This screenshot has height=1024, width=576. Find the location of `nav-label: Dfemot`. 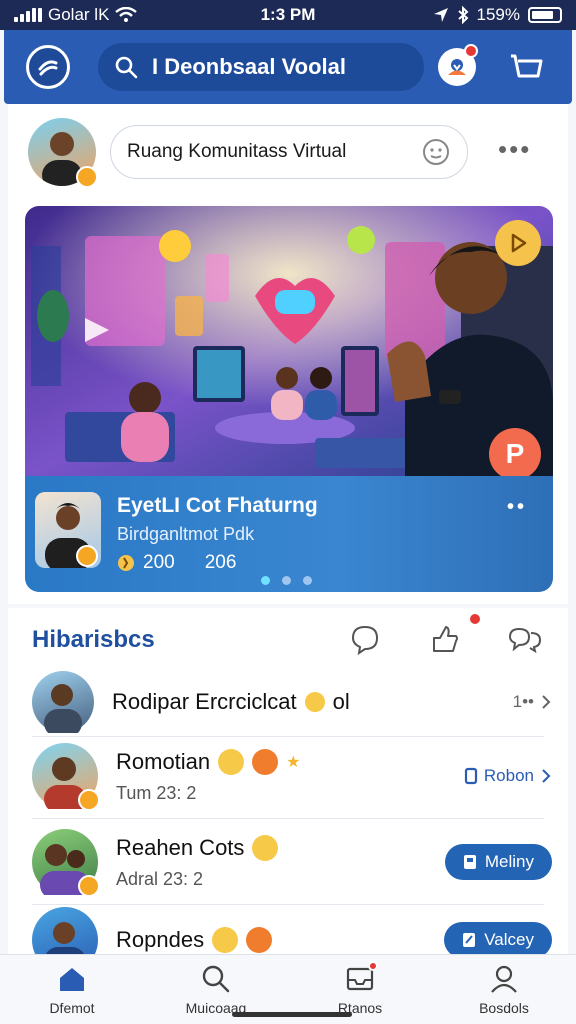

nav-label: Dfemot is located at coordinates (72, 1007).